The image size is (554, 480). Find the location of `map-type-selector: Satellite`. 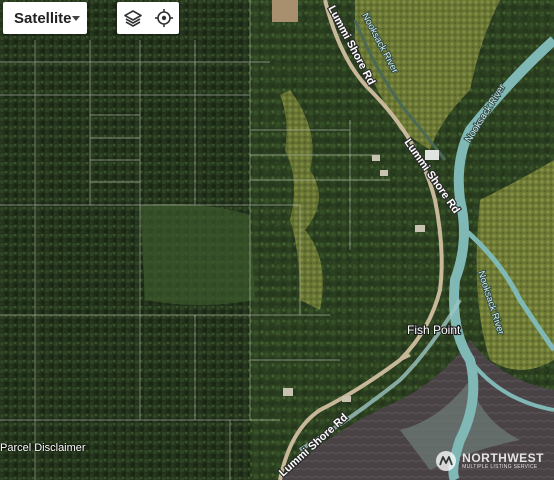

map-type-selector: Satellite is located at coordinates (45, 18).